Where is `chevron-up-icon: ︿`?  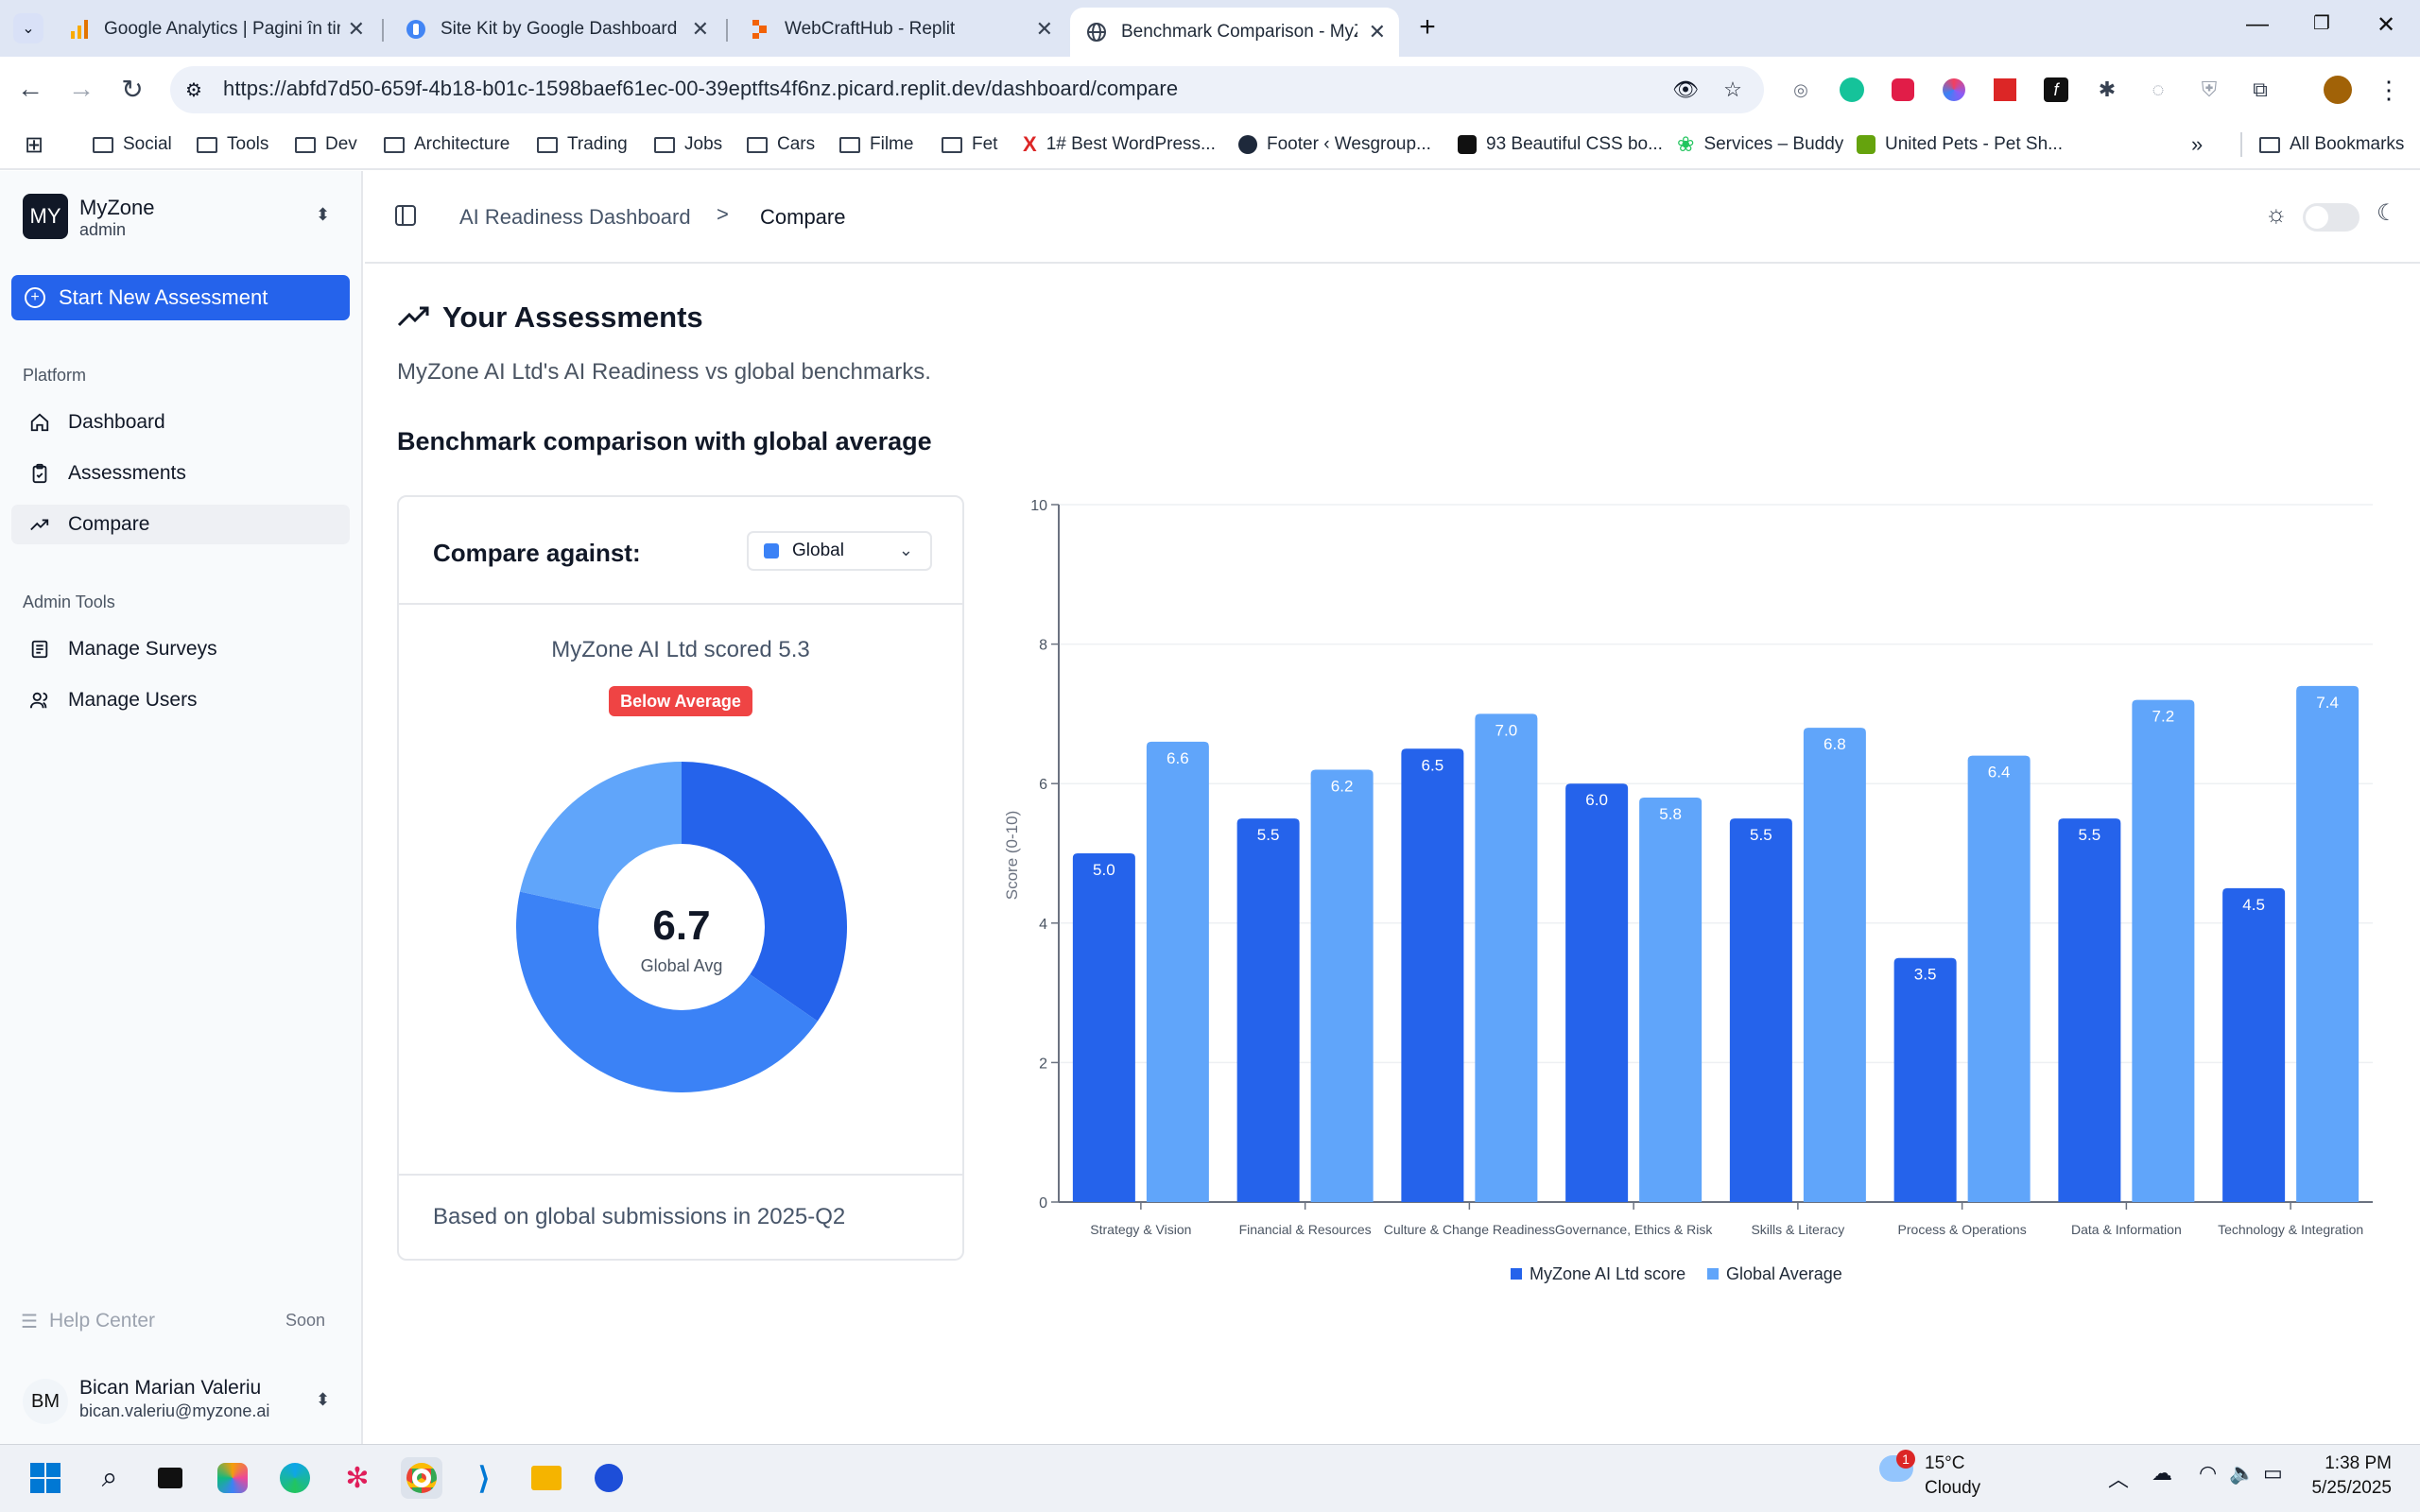
chevron-up-icon: ︿ is located at coordinates (2118, 1478).